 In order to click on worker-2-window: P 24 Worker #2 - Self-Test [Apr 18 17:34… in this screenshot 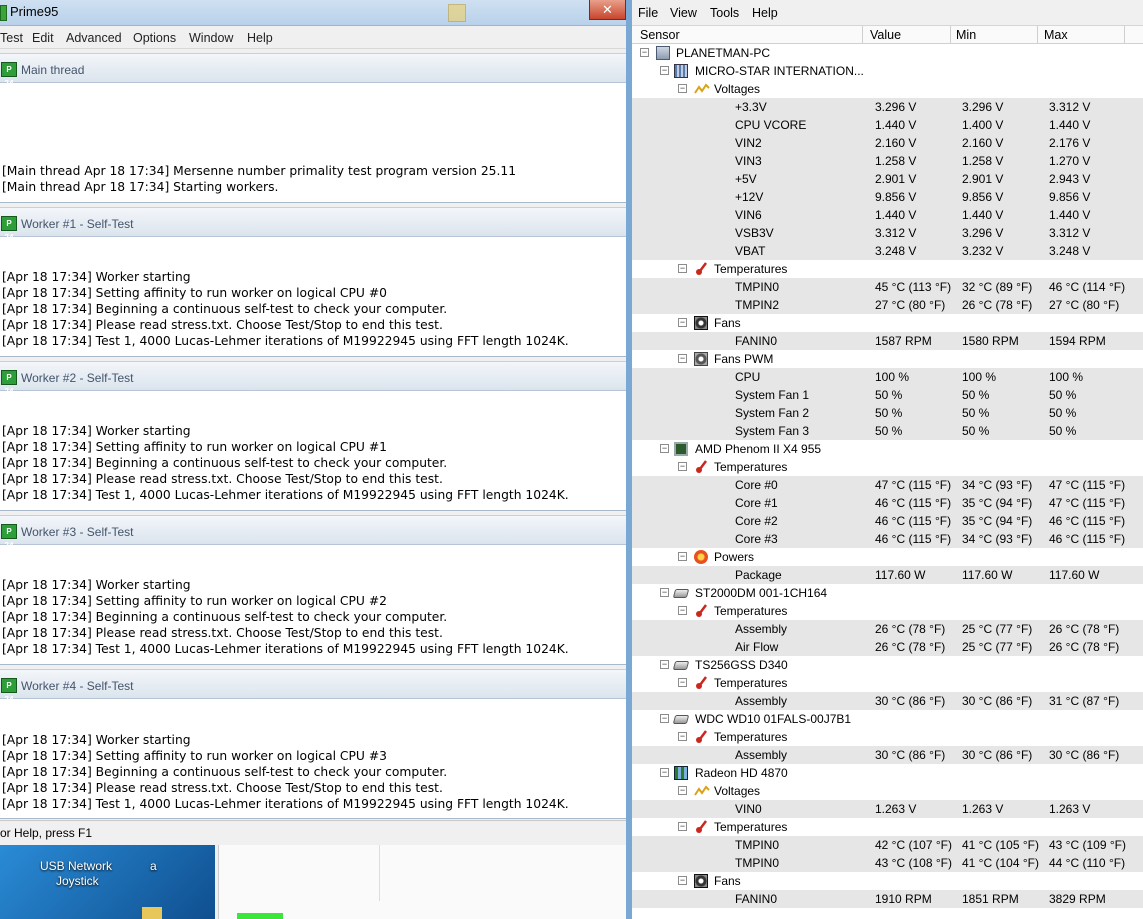, I will do `click(313, 436)`.